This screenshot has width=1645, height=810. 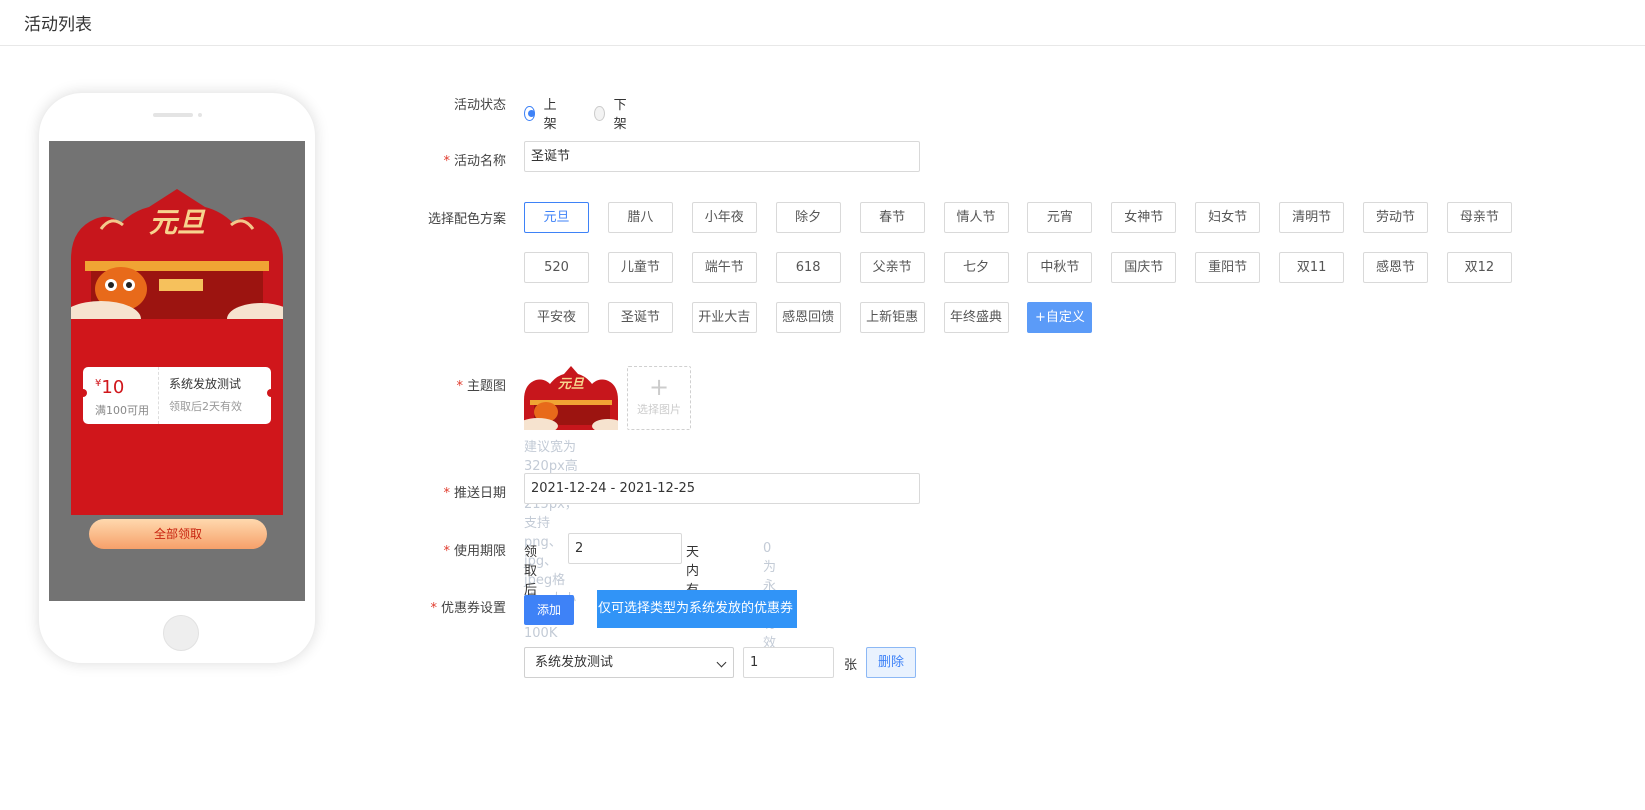 I want to click on coupon-info-area: 系统发放测试 领取后2天有效, so click(x=200, y=395).